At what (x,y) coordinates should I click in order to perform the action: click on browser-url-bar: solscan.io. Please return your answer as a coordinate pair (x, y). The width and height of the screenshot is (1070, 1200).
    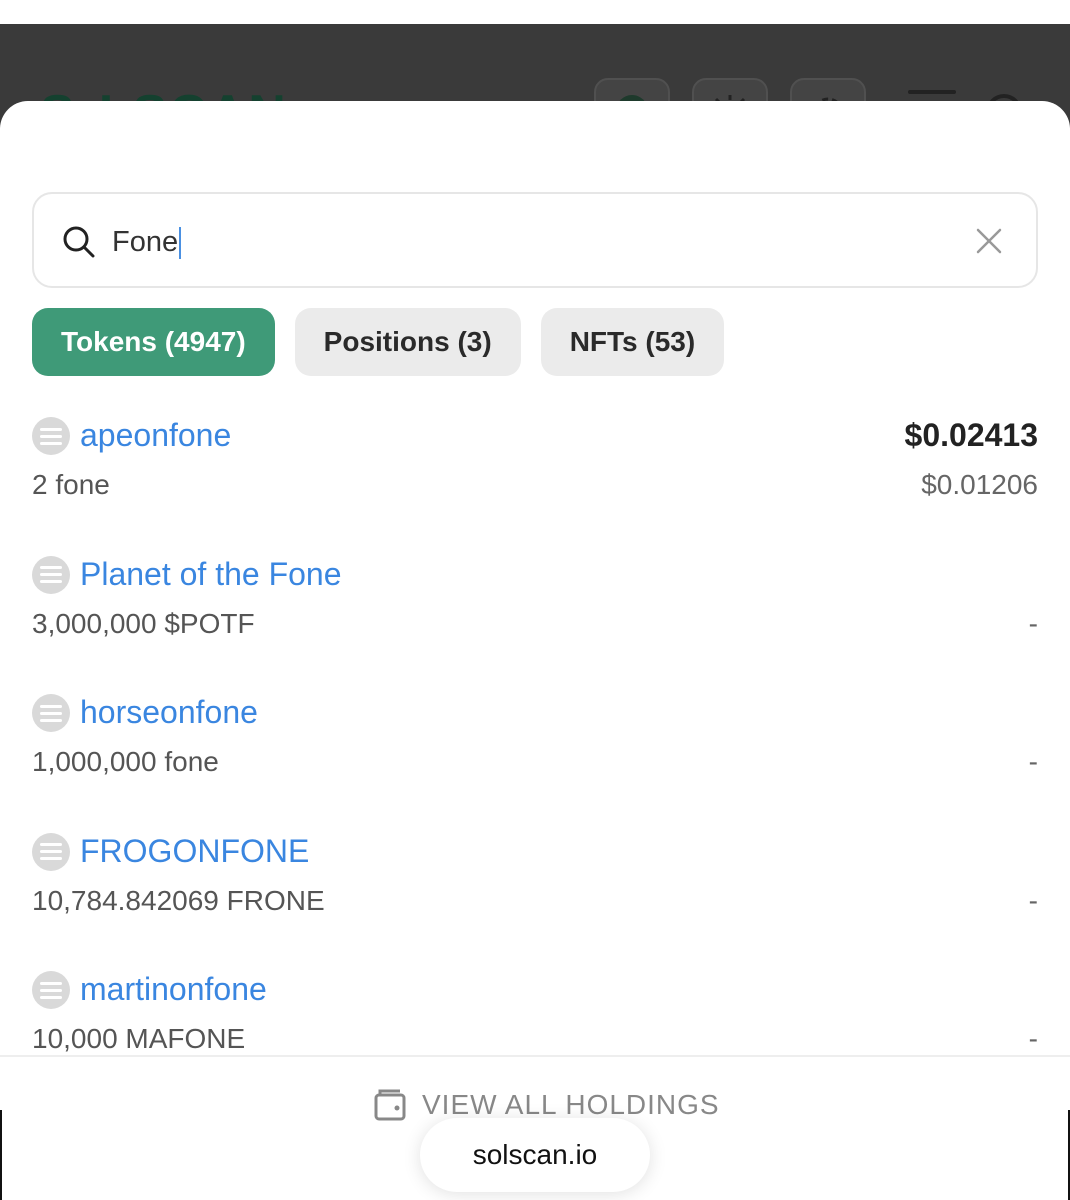
    Looking at the image, I should click on (535, 1155).